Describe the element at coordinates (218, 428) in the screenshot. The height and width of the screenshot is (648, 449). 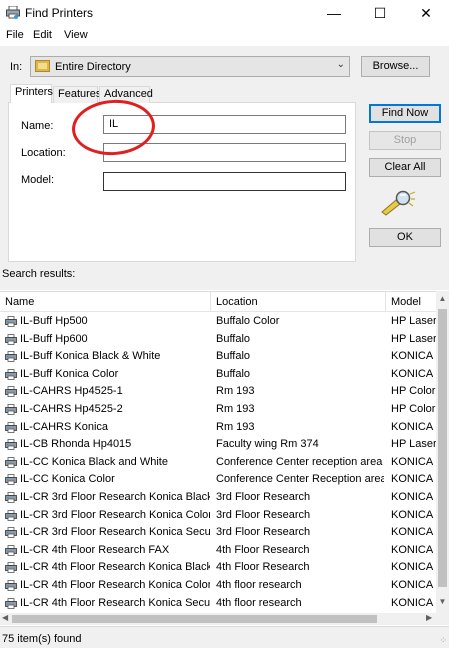
I see `table-row: IL-CAHRS Konica Rm 193 KONICA N` at that location.